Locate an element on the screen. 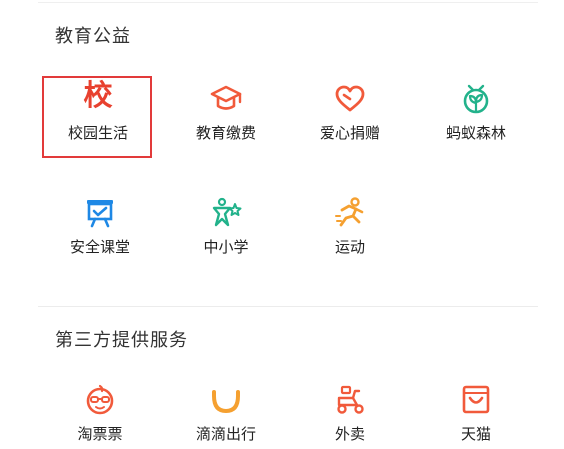  tile-label: 运动 is located at coordinates (349, 247).